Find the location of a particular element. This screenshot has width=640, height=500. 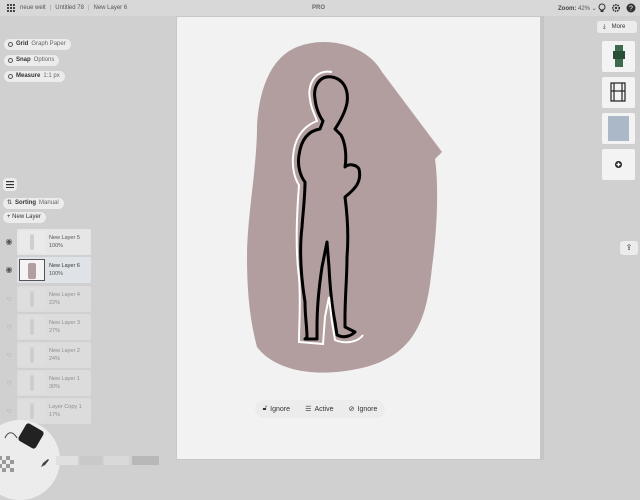

layer-row: ○ New Layer 2 24% is located at coordinates (48, 355).